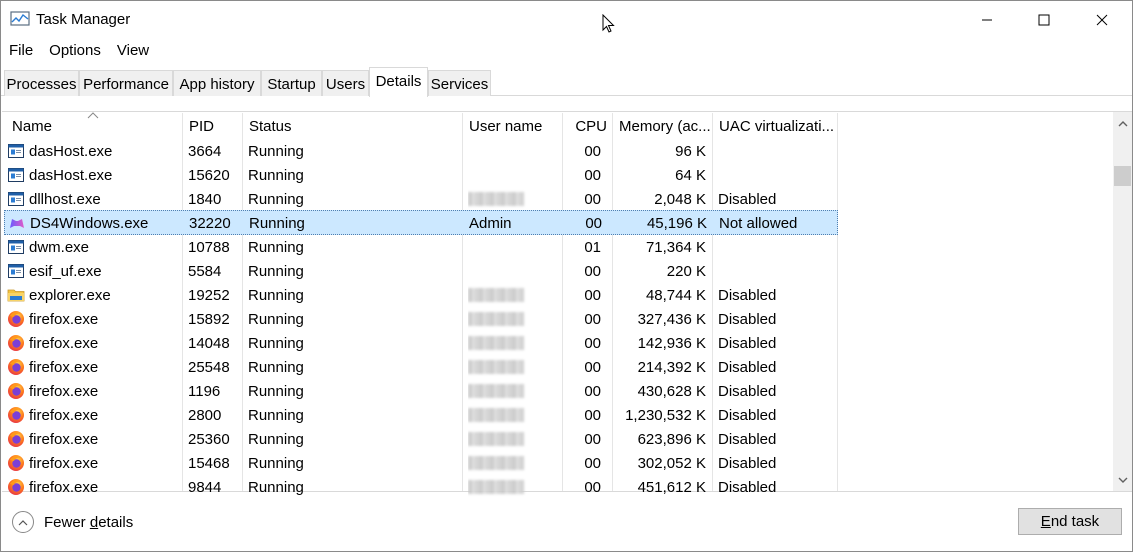 The height and width of the screenshot is (552, 1133). I want to click on end-task-button: End task, so click(1070, 521).